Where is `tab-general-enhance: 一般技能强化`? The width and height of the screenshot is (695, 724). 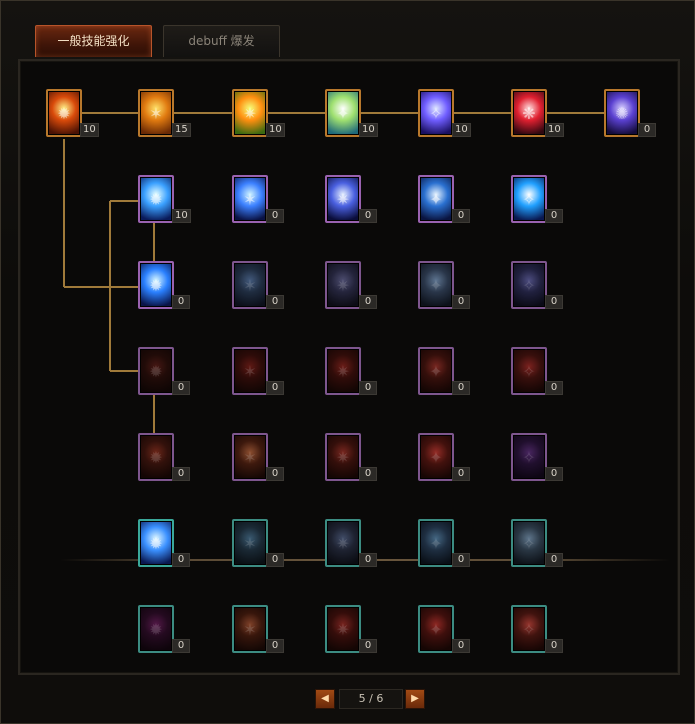 tab-general-enhance: 一般技能强化 is located at coordinates (93, 41).